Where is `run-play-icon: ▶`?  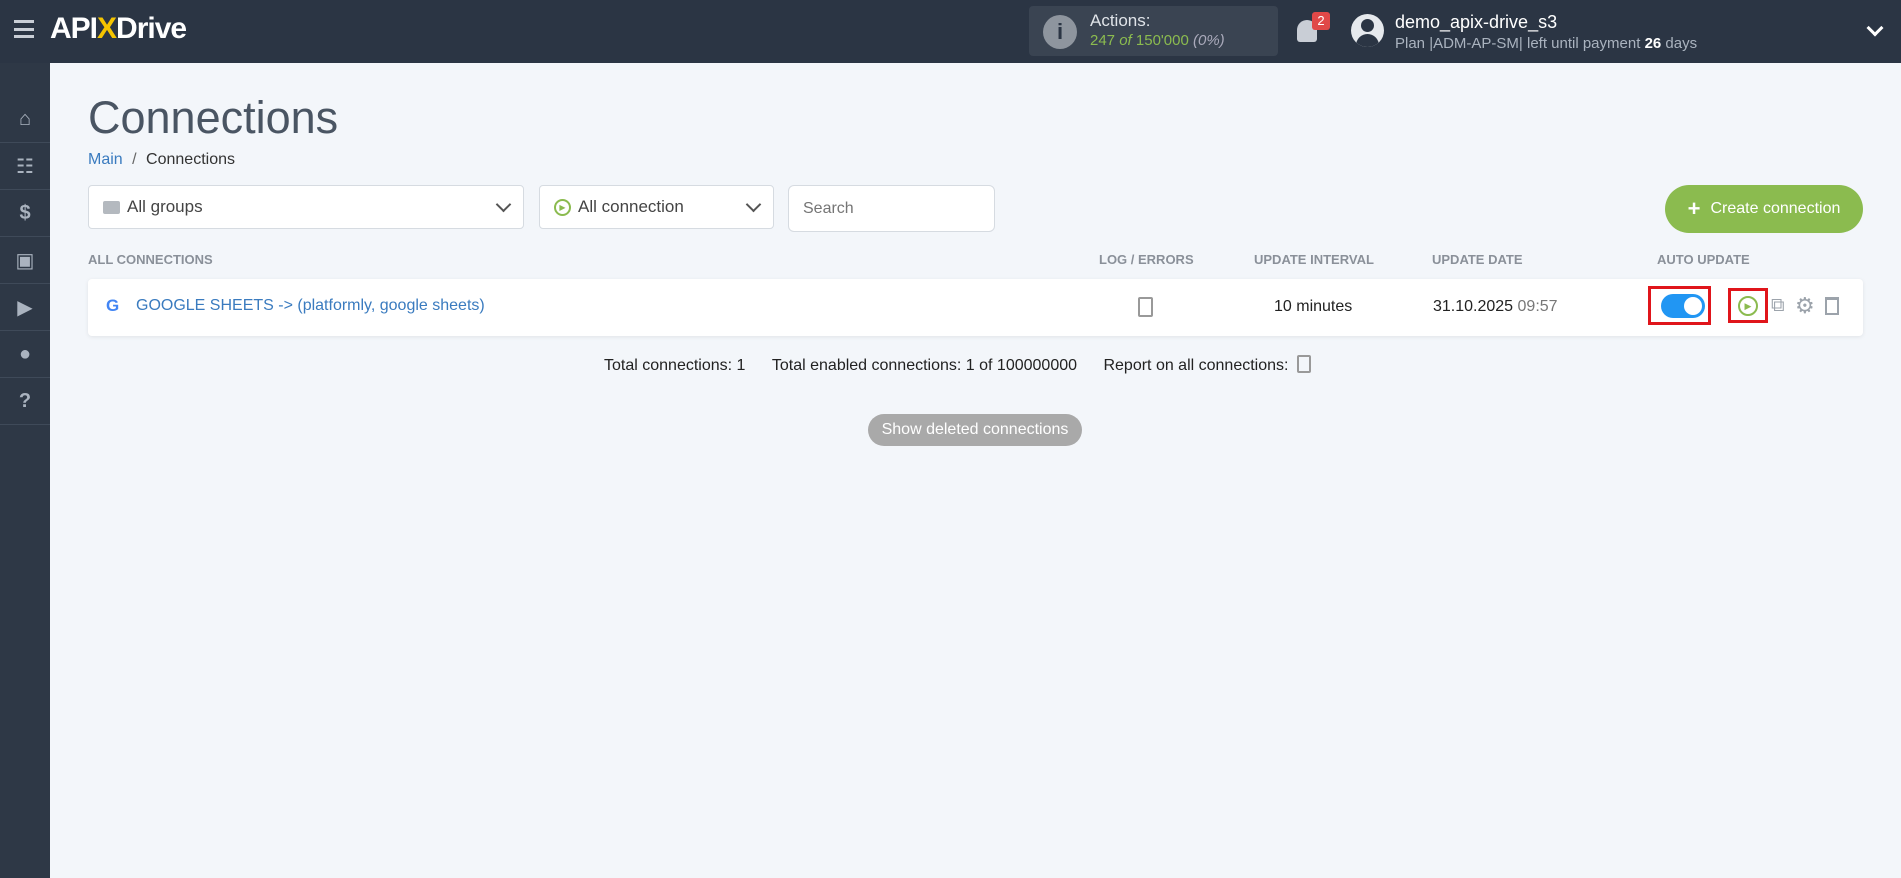 run-play-icon: ▶ is located at coordinates (1748, 306).